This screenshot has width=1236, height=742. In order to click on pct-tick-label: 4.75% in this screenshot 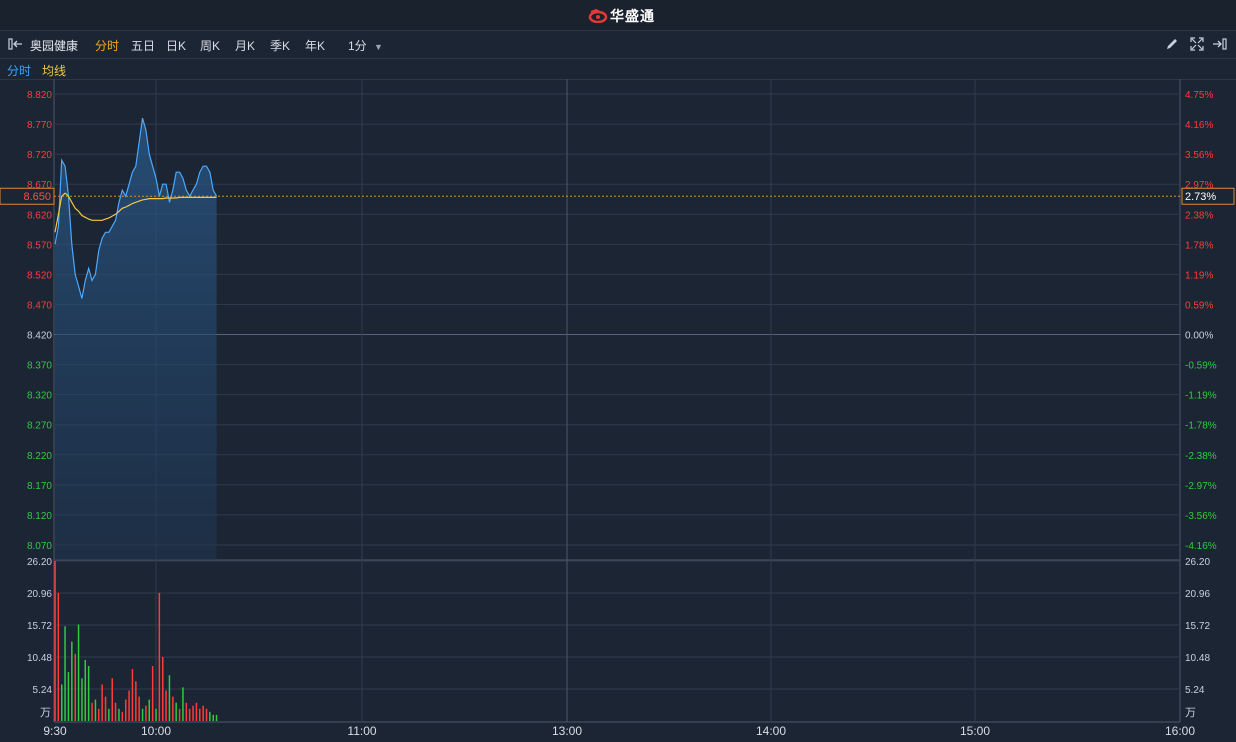, I will do `click(1199, 95)`.